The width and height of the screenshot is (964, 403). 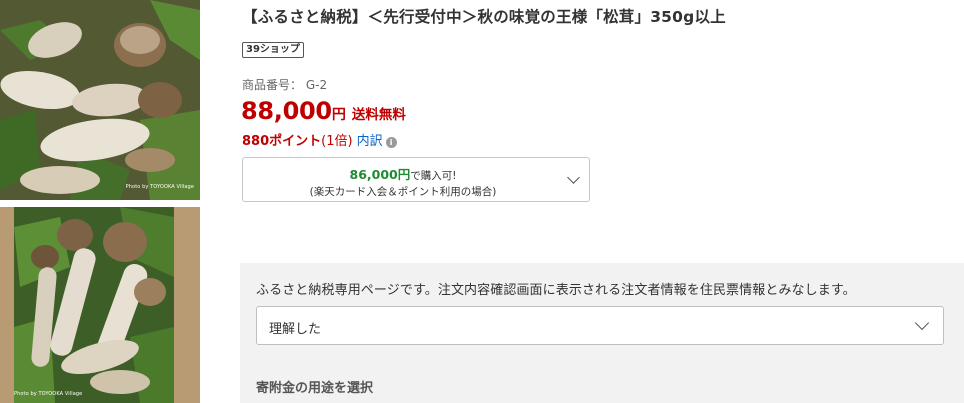 I want to click on confirmation-select: 理解した, so click(x=600, y=325).